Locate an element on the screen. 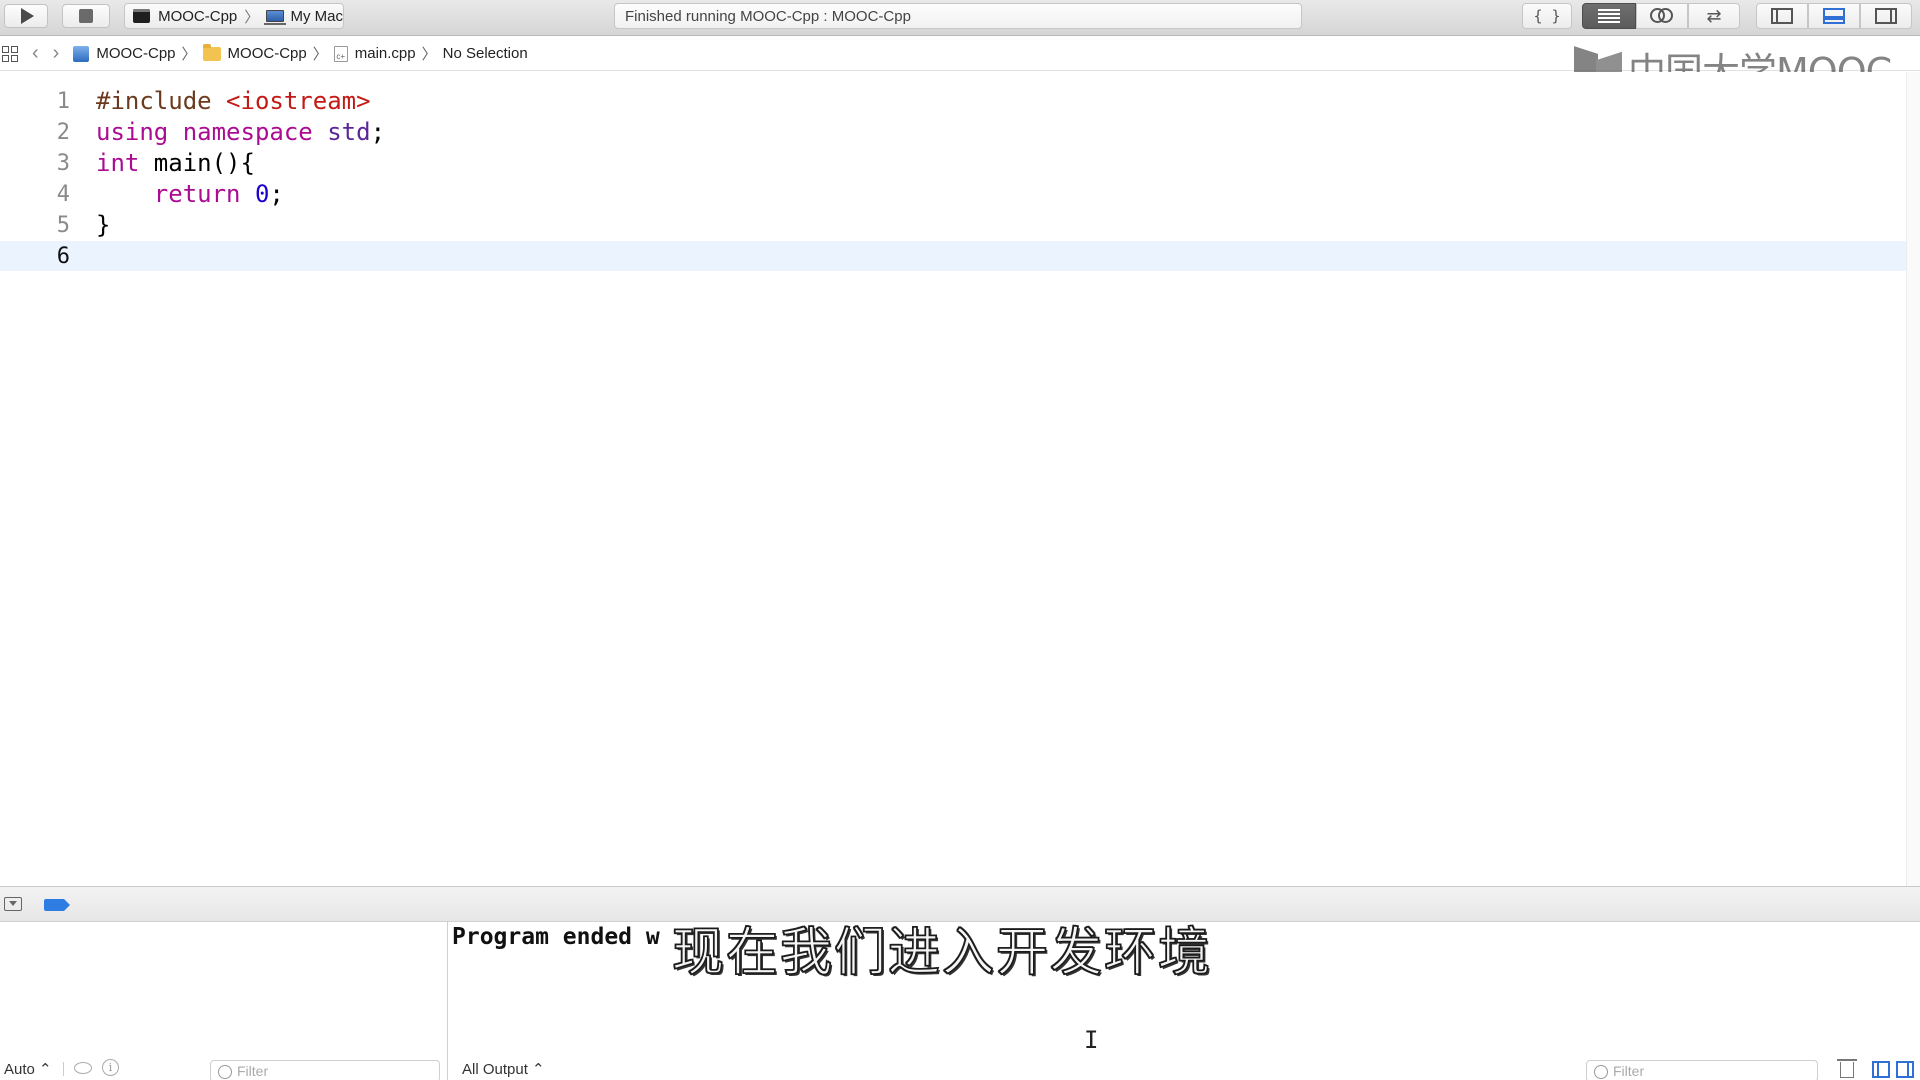 The width and height of the screenshot is (1920, 1080). code-text: int main(){ is located at coordinates (175, 163).